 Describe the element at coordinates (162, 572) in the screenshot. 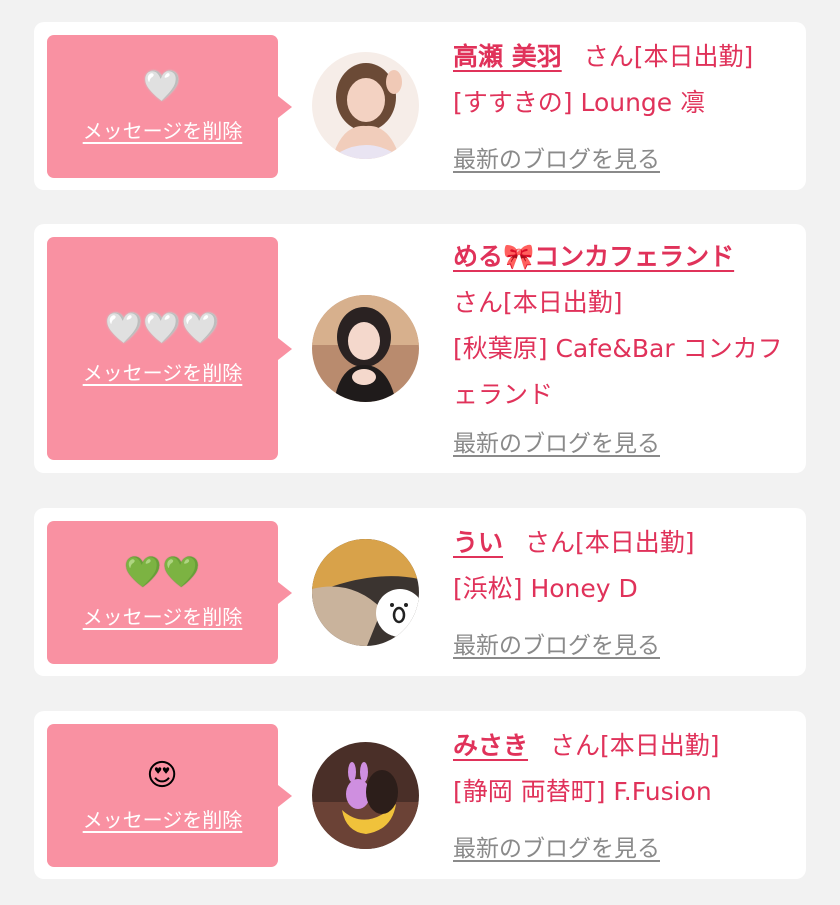

I see `reaction-emoji: 💚💚` at that location.